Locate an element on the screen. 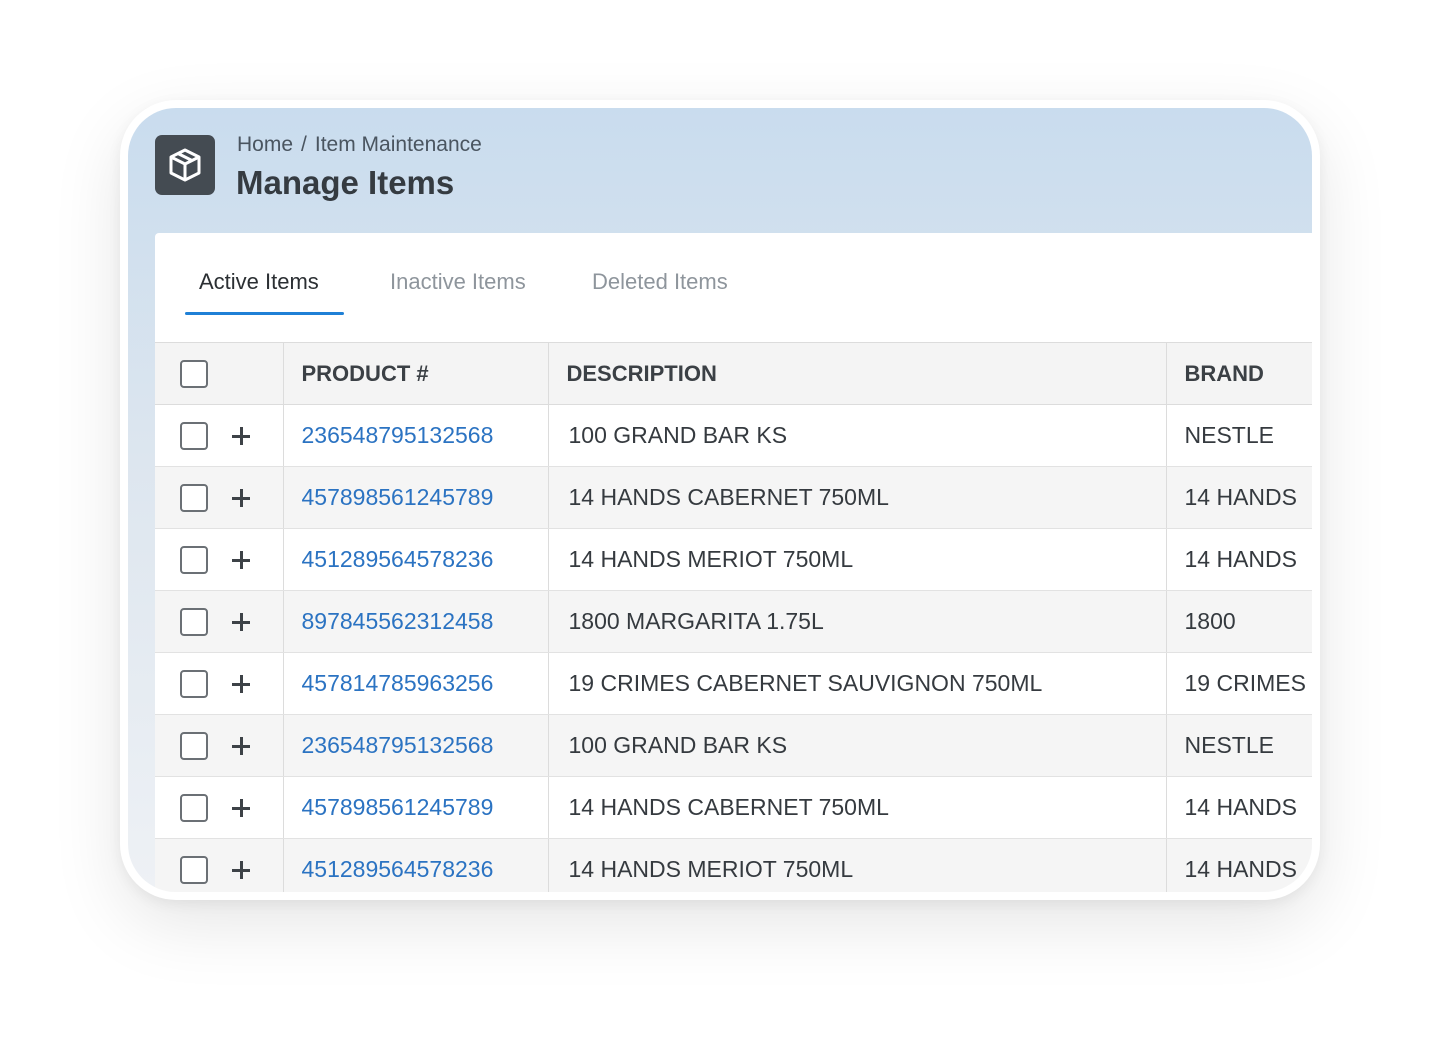 This screenshot has height=1040, width=1440. description-cell: 19 CRIMES CABERNET SAUVIGNON 750ML is located at coordinates (856, 683).